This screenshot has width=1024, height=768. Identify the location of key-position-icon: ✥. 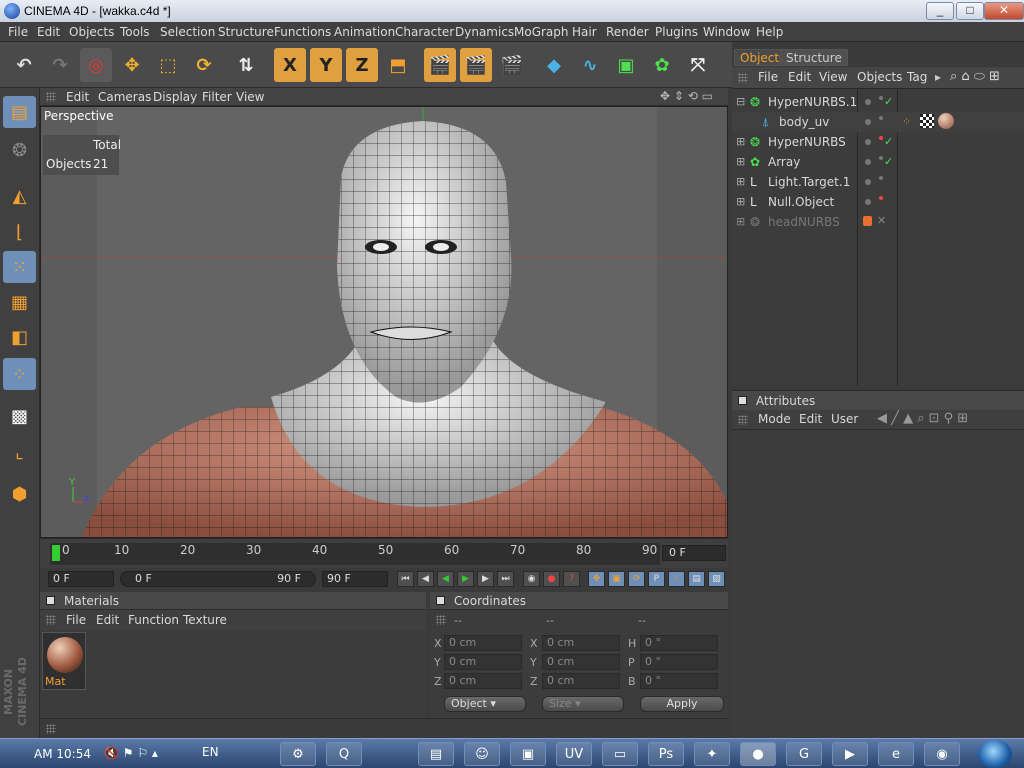
(596, 579).